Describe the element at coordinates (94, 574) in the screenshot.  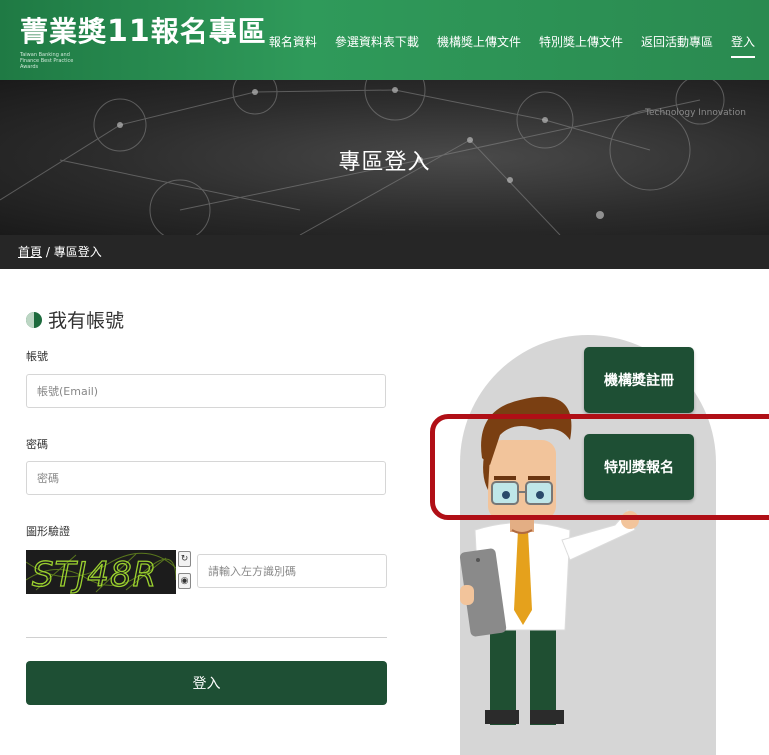
I see `captcha-text: STJ48R` at that location.